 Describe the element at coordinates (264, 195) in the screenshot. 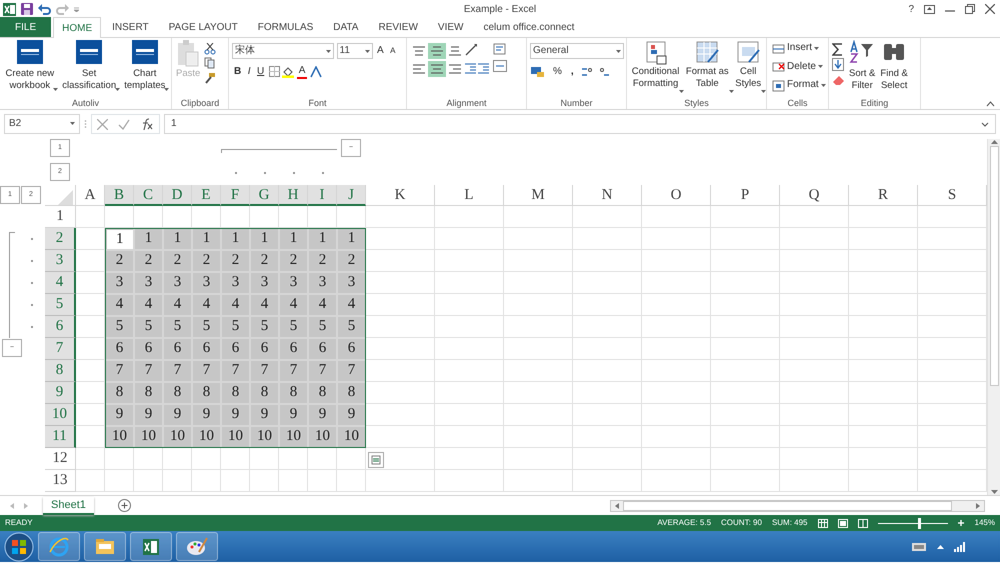

I see `column-header: G` at that location.